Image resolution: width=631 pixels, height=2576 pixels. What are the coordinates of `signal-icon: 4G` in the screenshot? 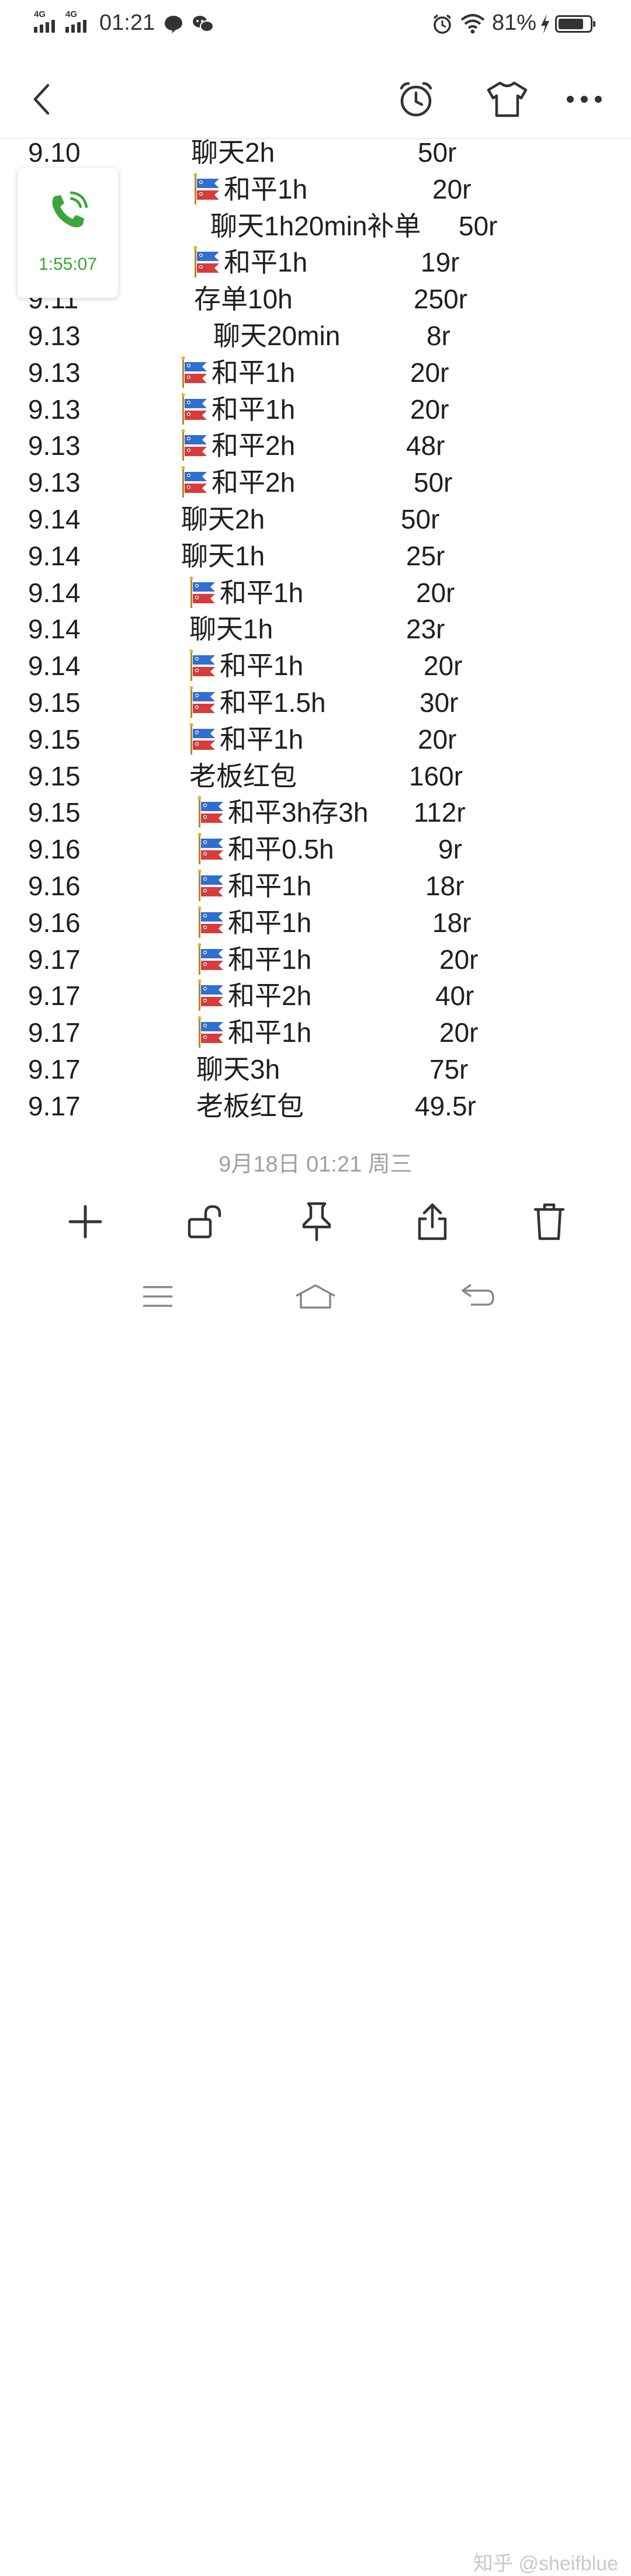 It's located at (78, 21).